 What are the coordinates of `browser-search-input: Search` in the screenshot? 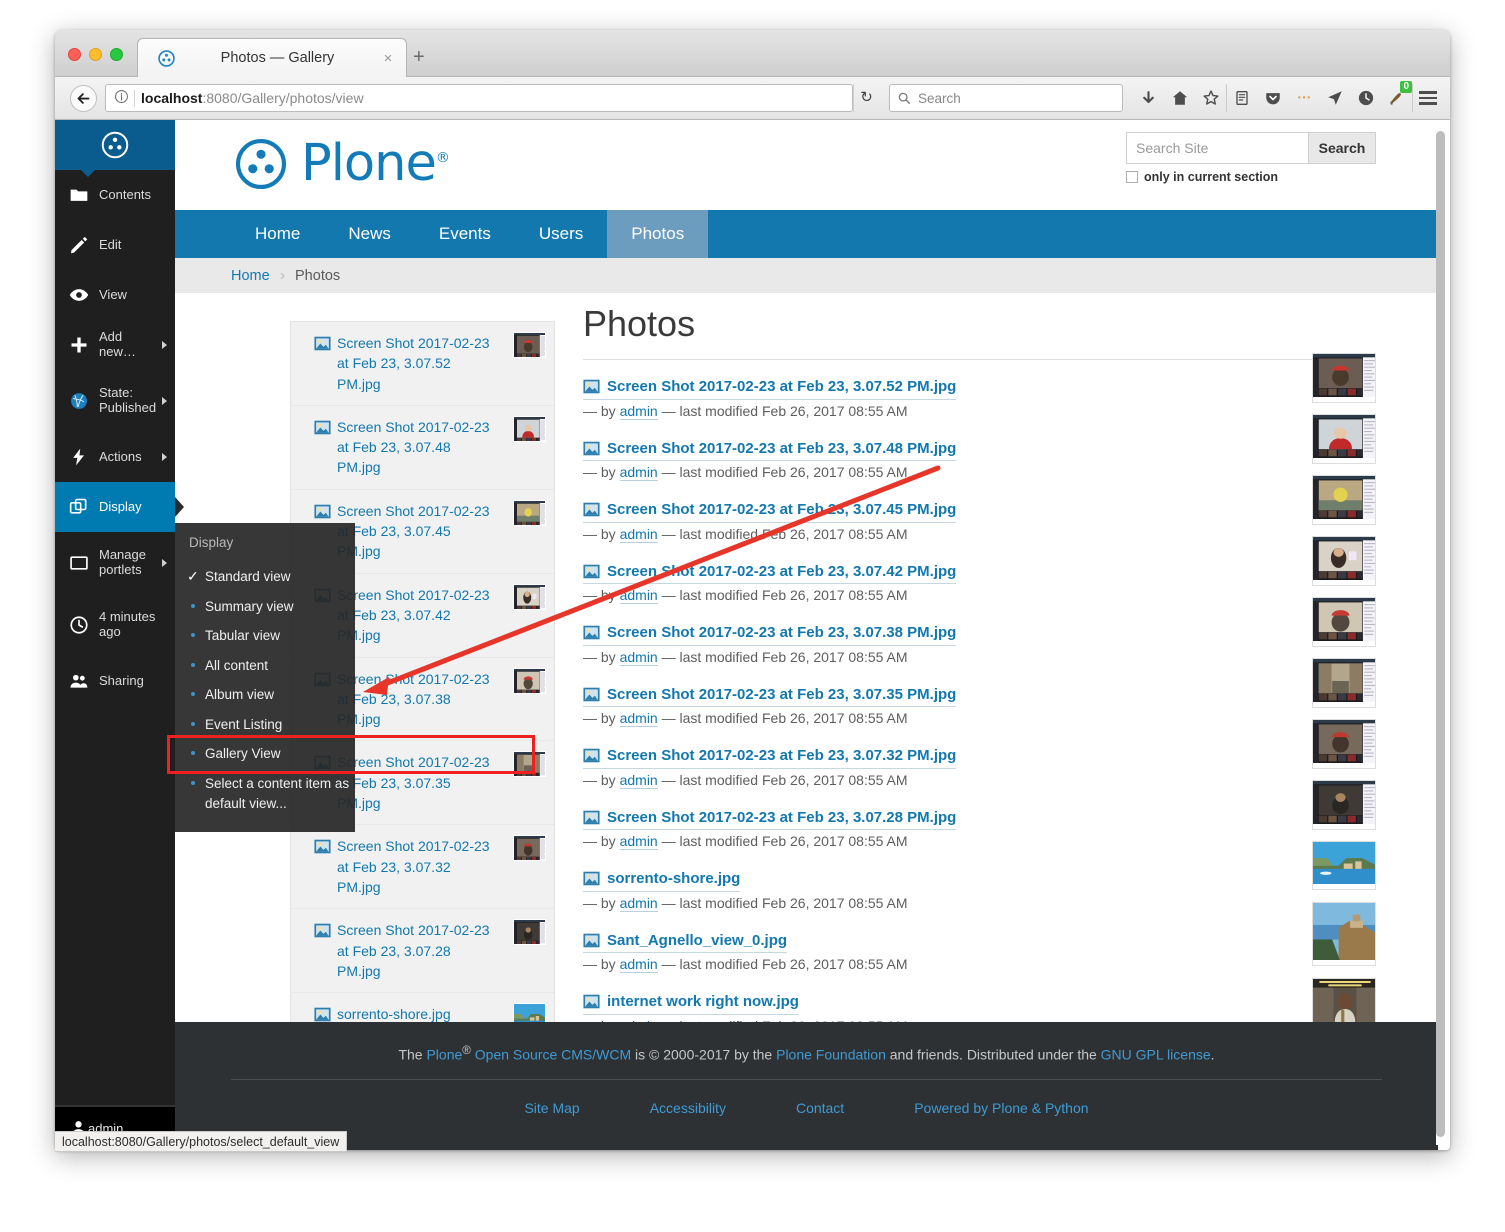 It's located at (1006, 98).